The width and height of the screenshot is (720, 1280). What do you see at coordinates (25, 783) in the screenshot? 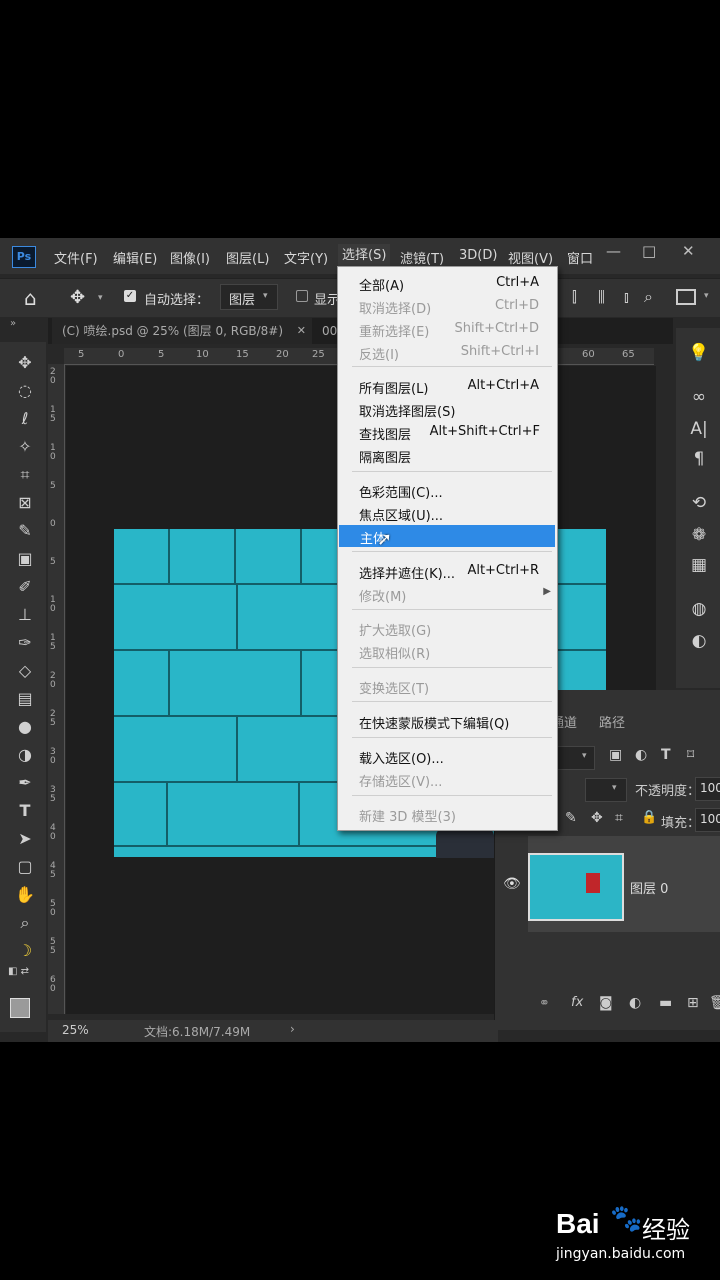
I see `pen-tool-icon: ✒` at bounding box center [25, 783].